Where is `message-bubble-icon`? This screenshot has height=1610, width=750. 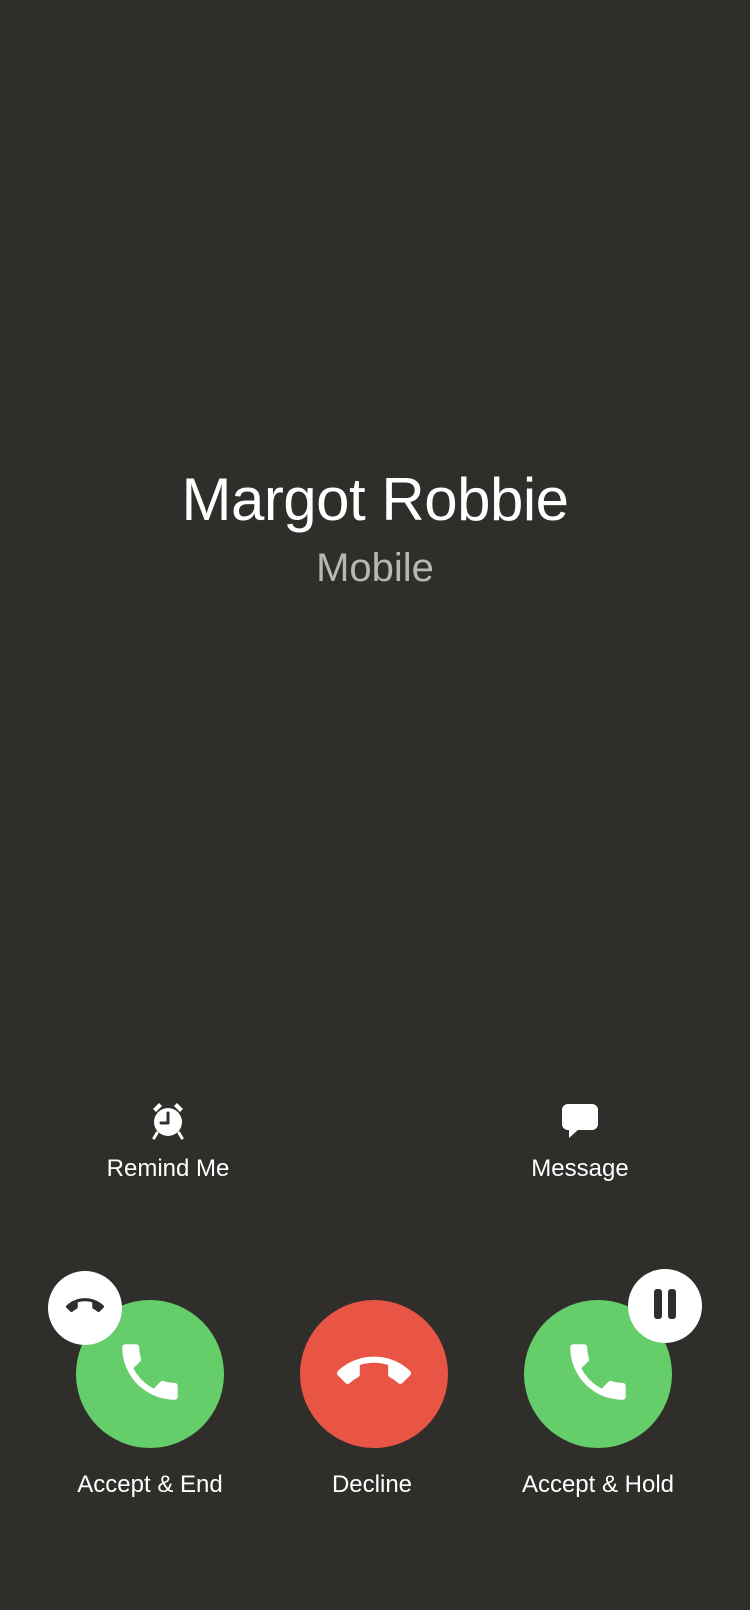 message-bubble-icon is located at coordinates (580, 1120).